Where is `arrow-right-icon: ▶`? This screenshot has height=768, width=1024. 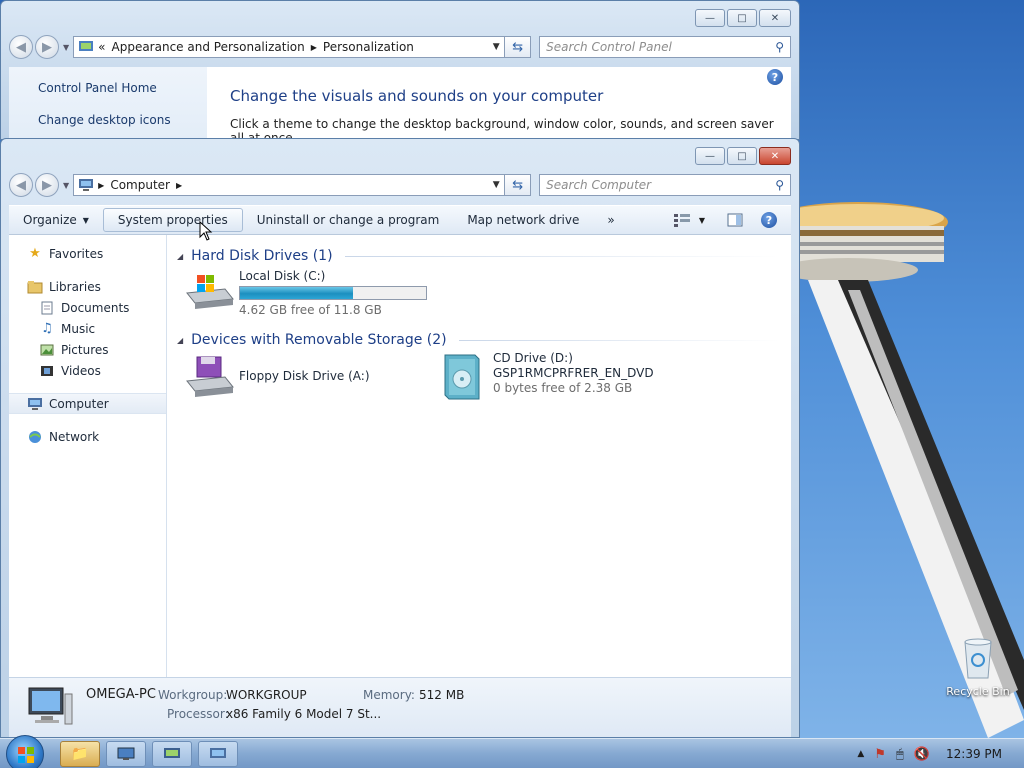 arrow-right-icon: ▶ is located at coordinates (47, 47).